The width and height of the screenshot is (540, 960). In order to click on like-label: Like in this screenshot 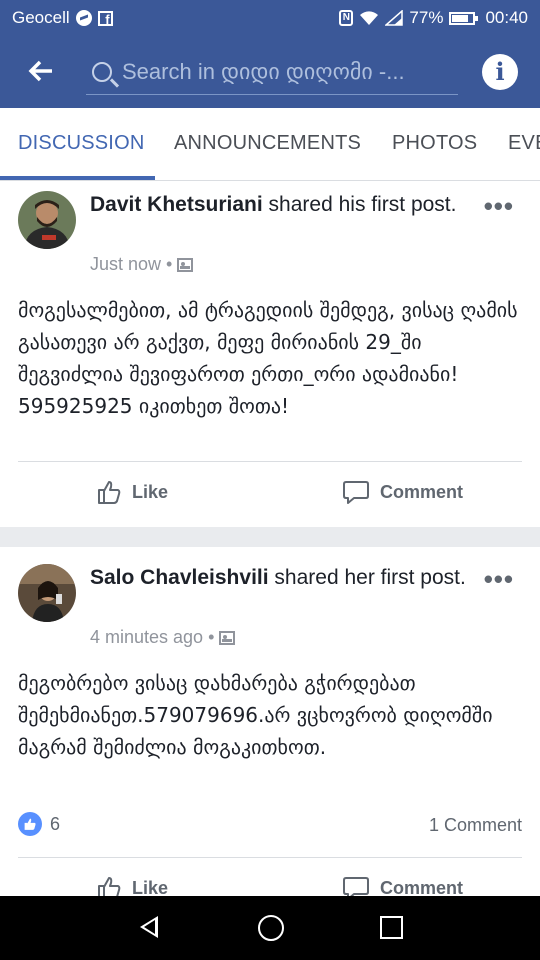, I will do `click(150, 491)`.